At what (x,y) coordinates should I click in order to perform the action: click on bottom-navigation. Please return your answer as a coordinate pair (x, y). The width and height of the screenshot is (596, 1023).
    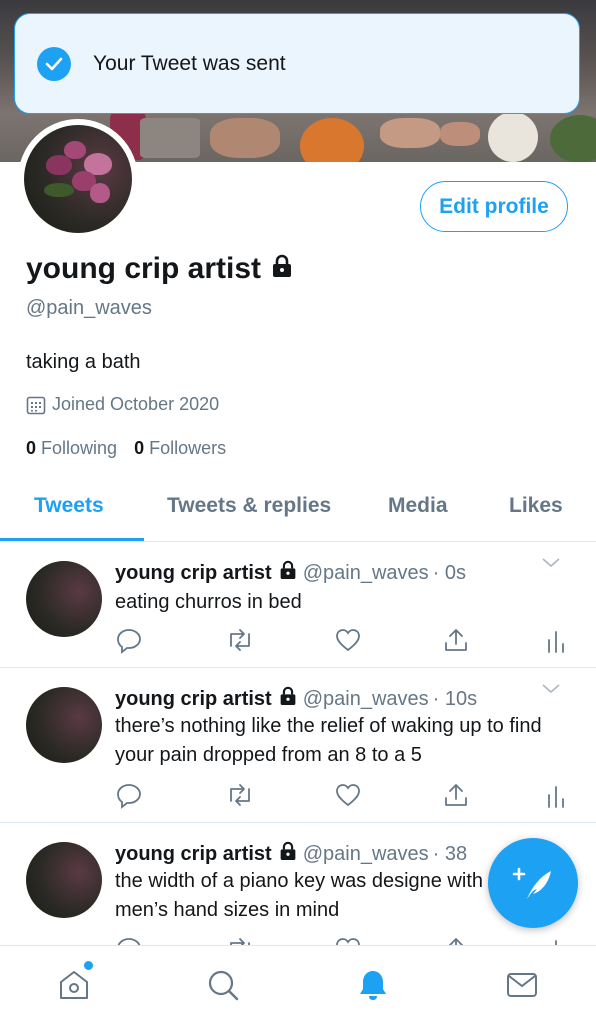
    Looking at the image, I should click on (298, 984).